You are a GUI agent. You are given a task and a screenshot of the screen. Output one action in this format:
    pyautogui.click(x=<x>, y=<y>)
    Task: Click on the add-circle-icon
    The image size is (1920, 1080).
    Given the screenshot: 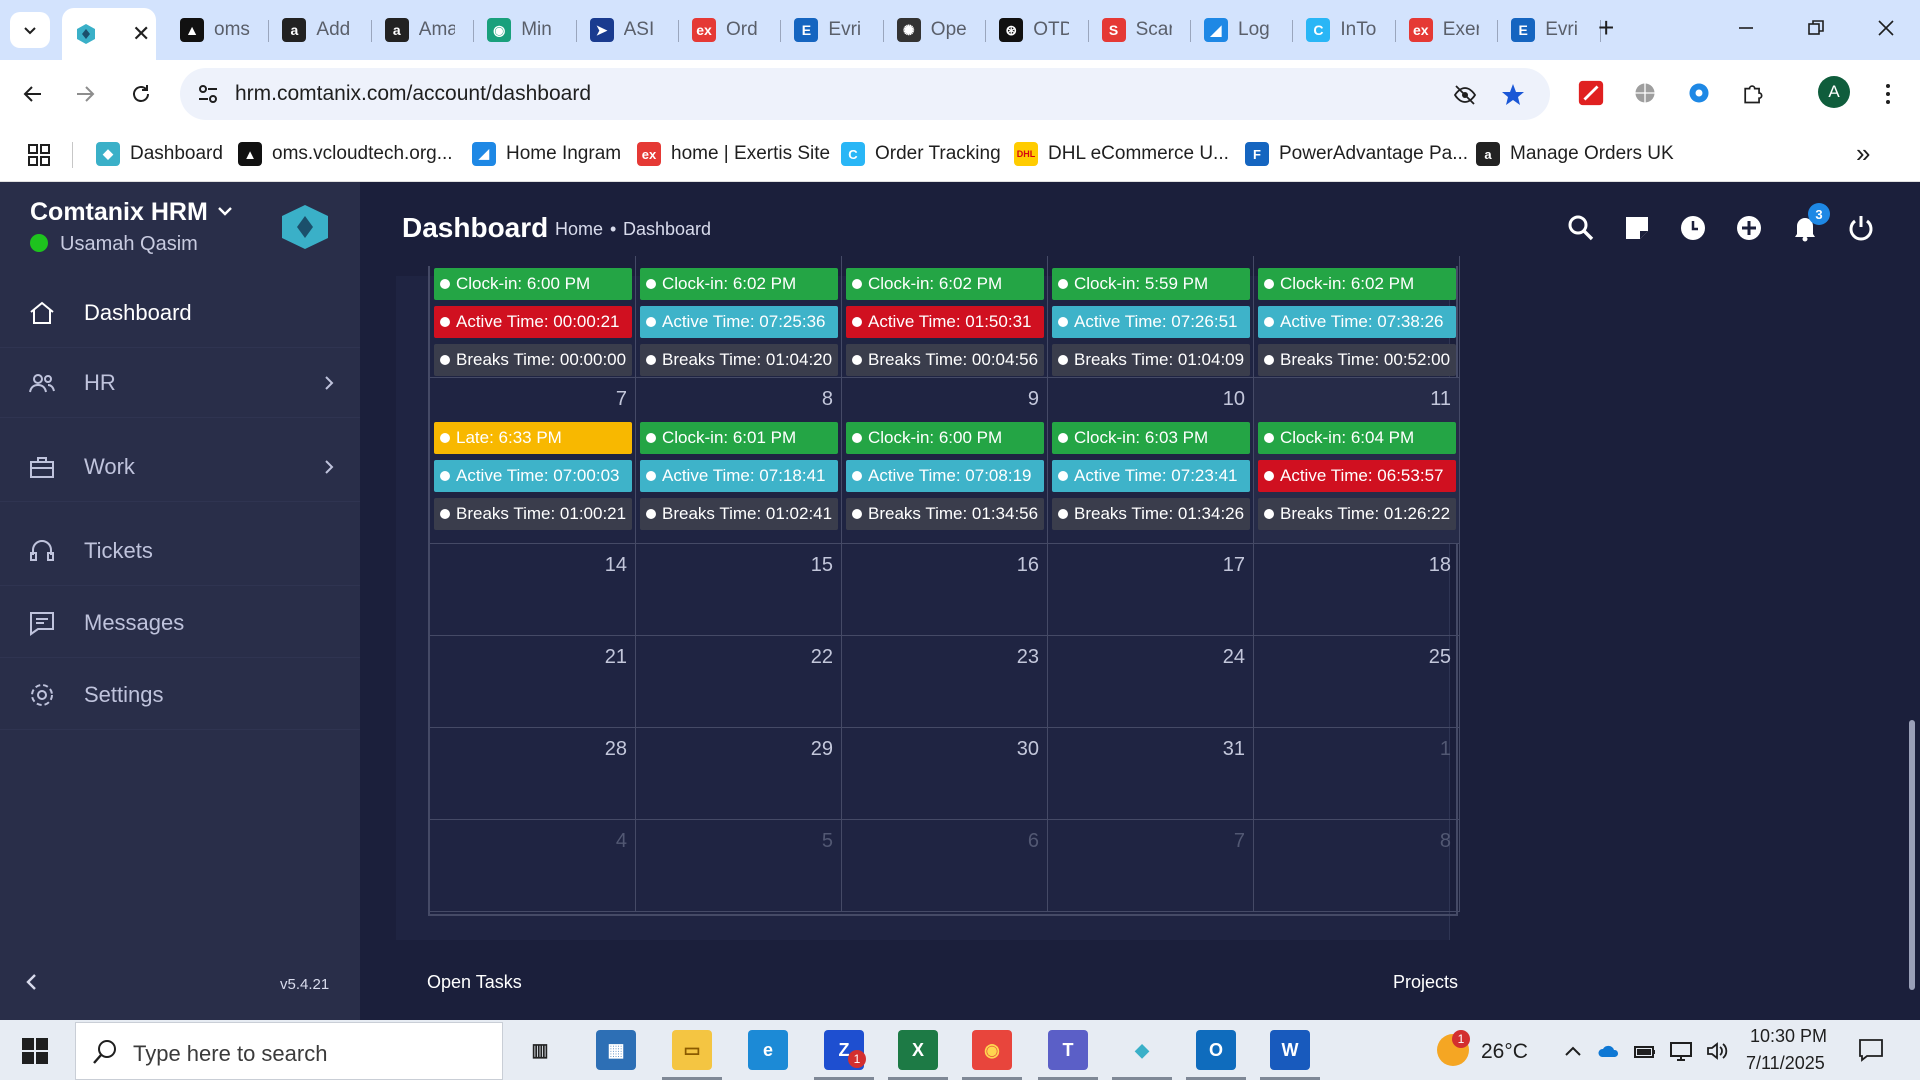 What is the action you would take?
    pyautogui.click(x=1749, y=228)
    